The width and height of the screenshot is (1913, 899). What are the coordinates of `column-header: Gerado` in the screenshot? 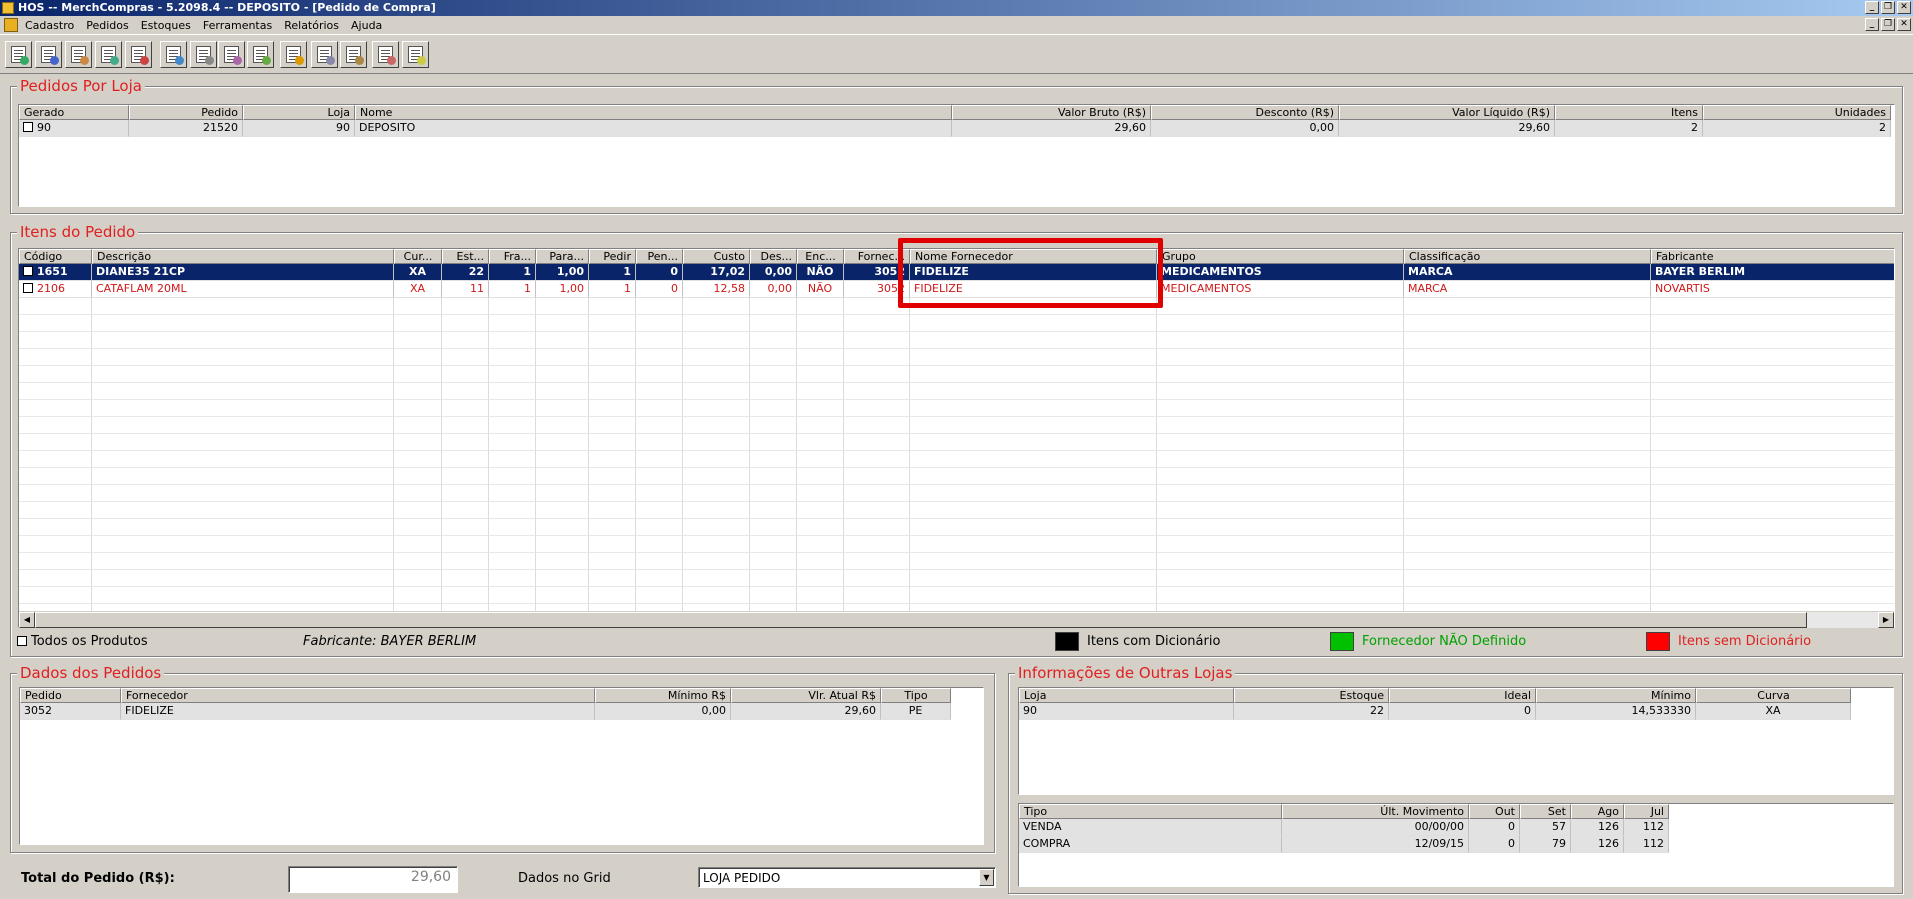 It's located at (74, 112).